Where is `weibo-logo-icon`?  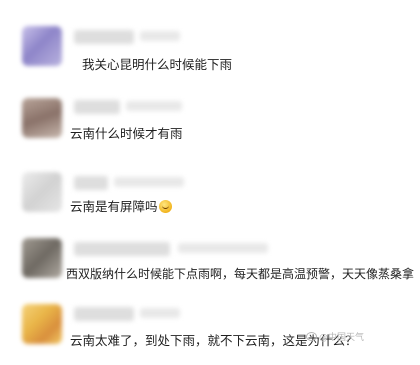 weibo-logo-icon is located at coordinates (311, 336).